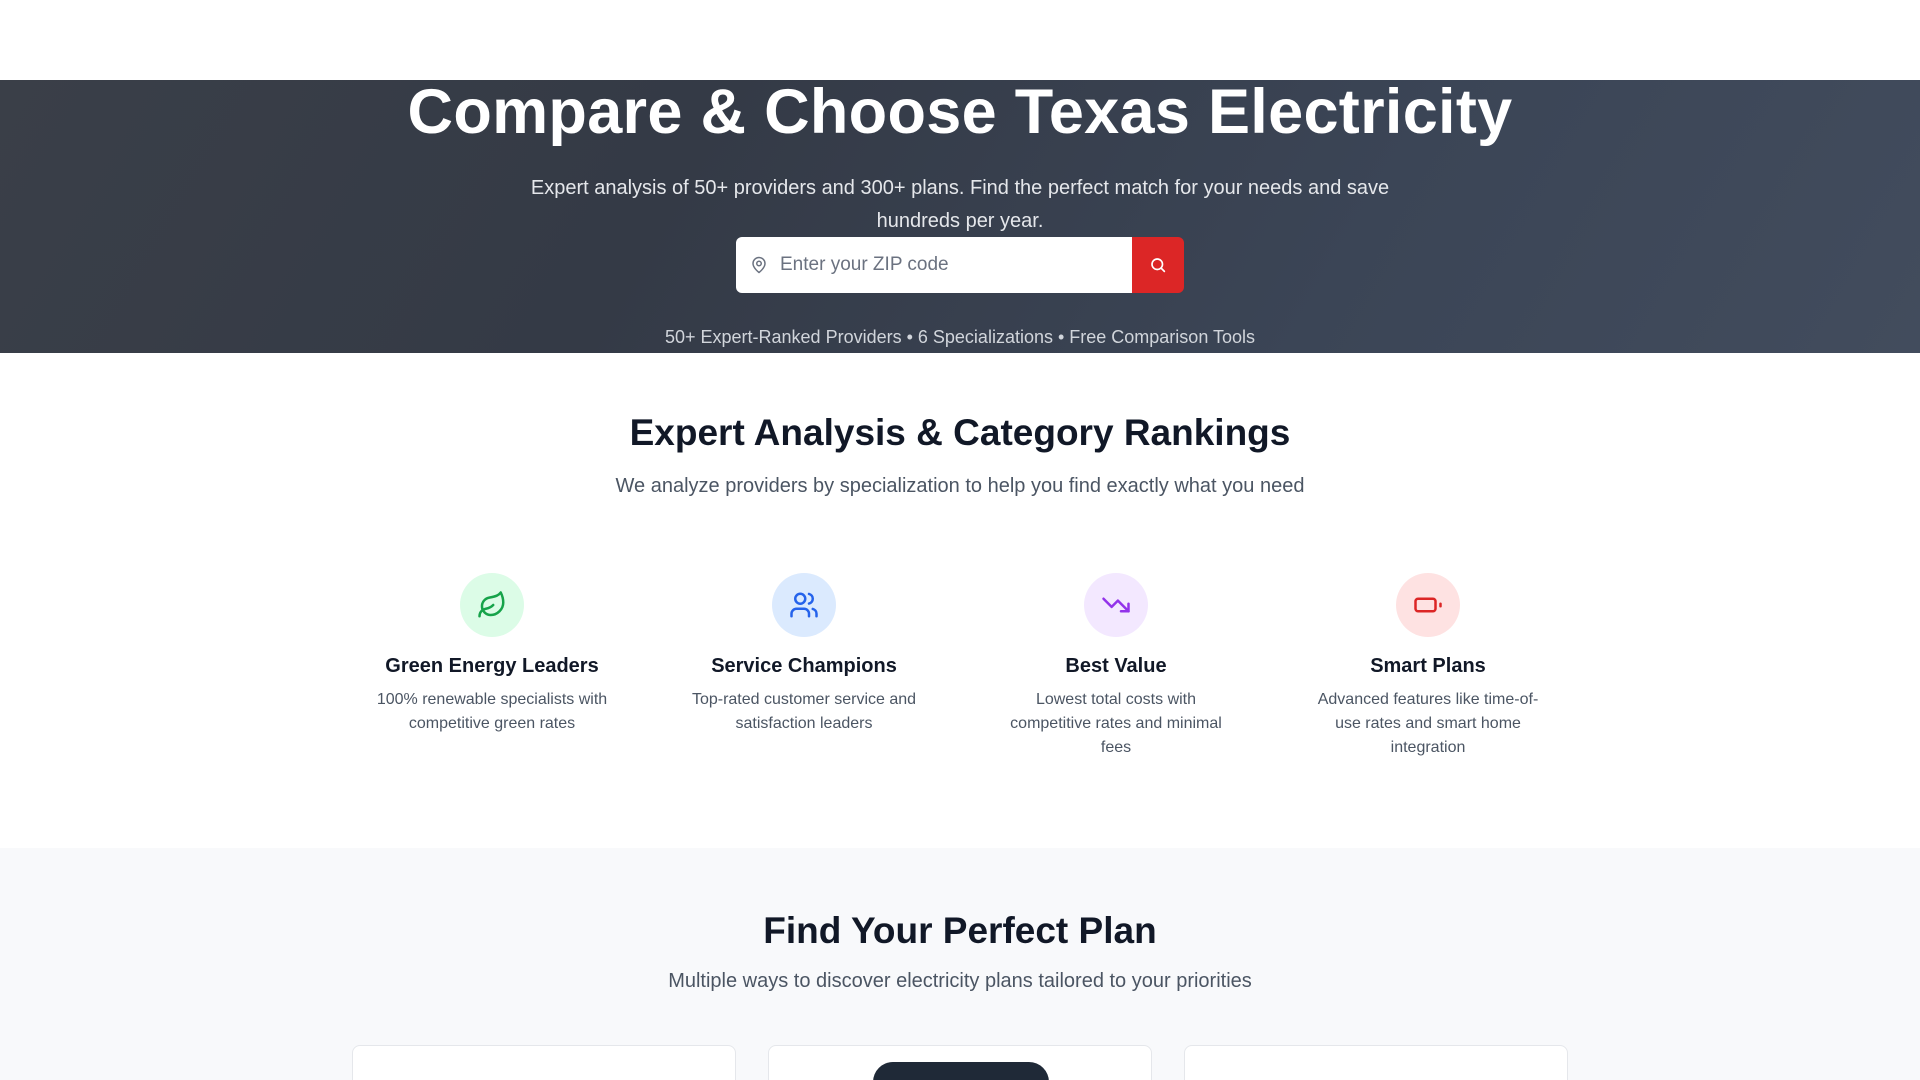 The image size is (1920, 1080). What do you see at coordinates (960, 930) in the screenshot?
I see `plans-title: Find Your Perfect Plan` at bounding box center [960, 930].